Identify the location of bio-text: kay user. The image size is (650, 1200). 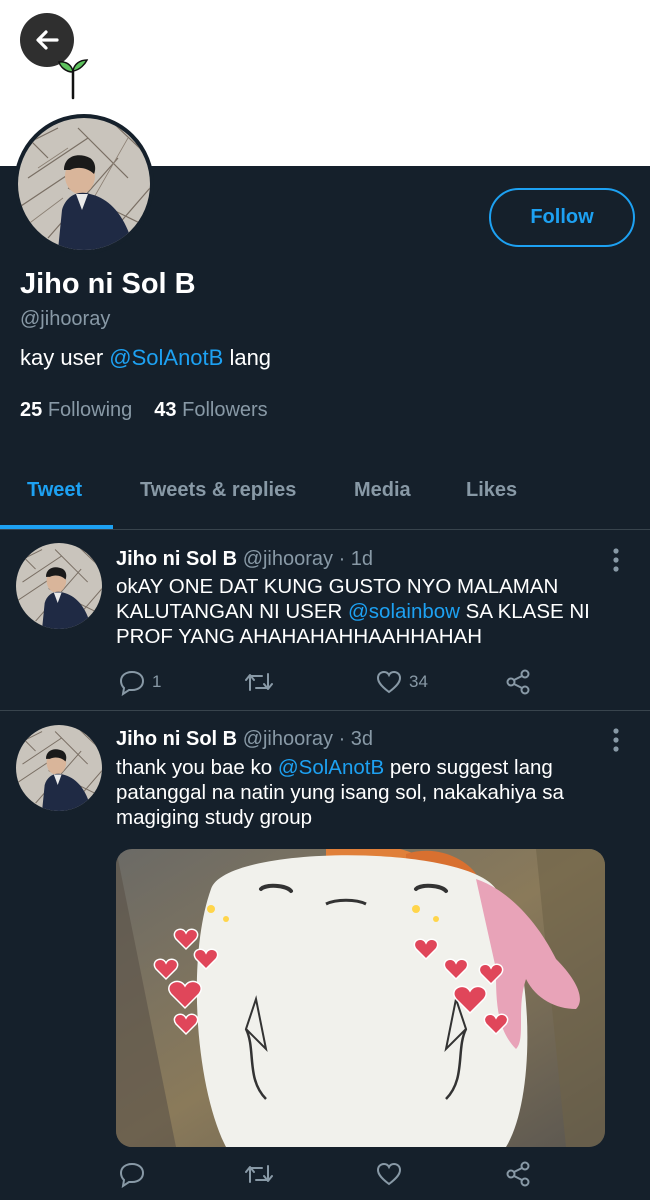
(65, 357).